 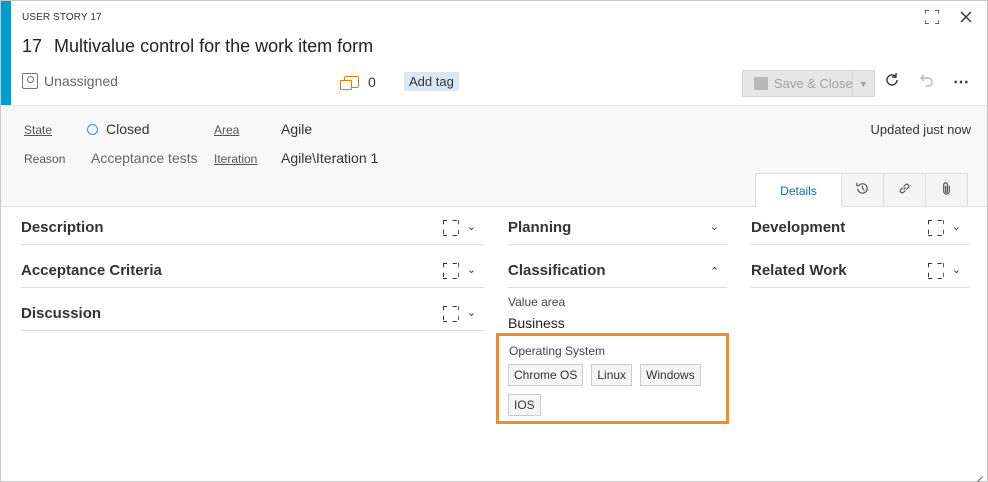 I want to click on area-field: Agile, so click(x=296, y=129).